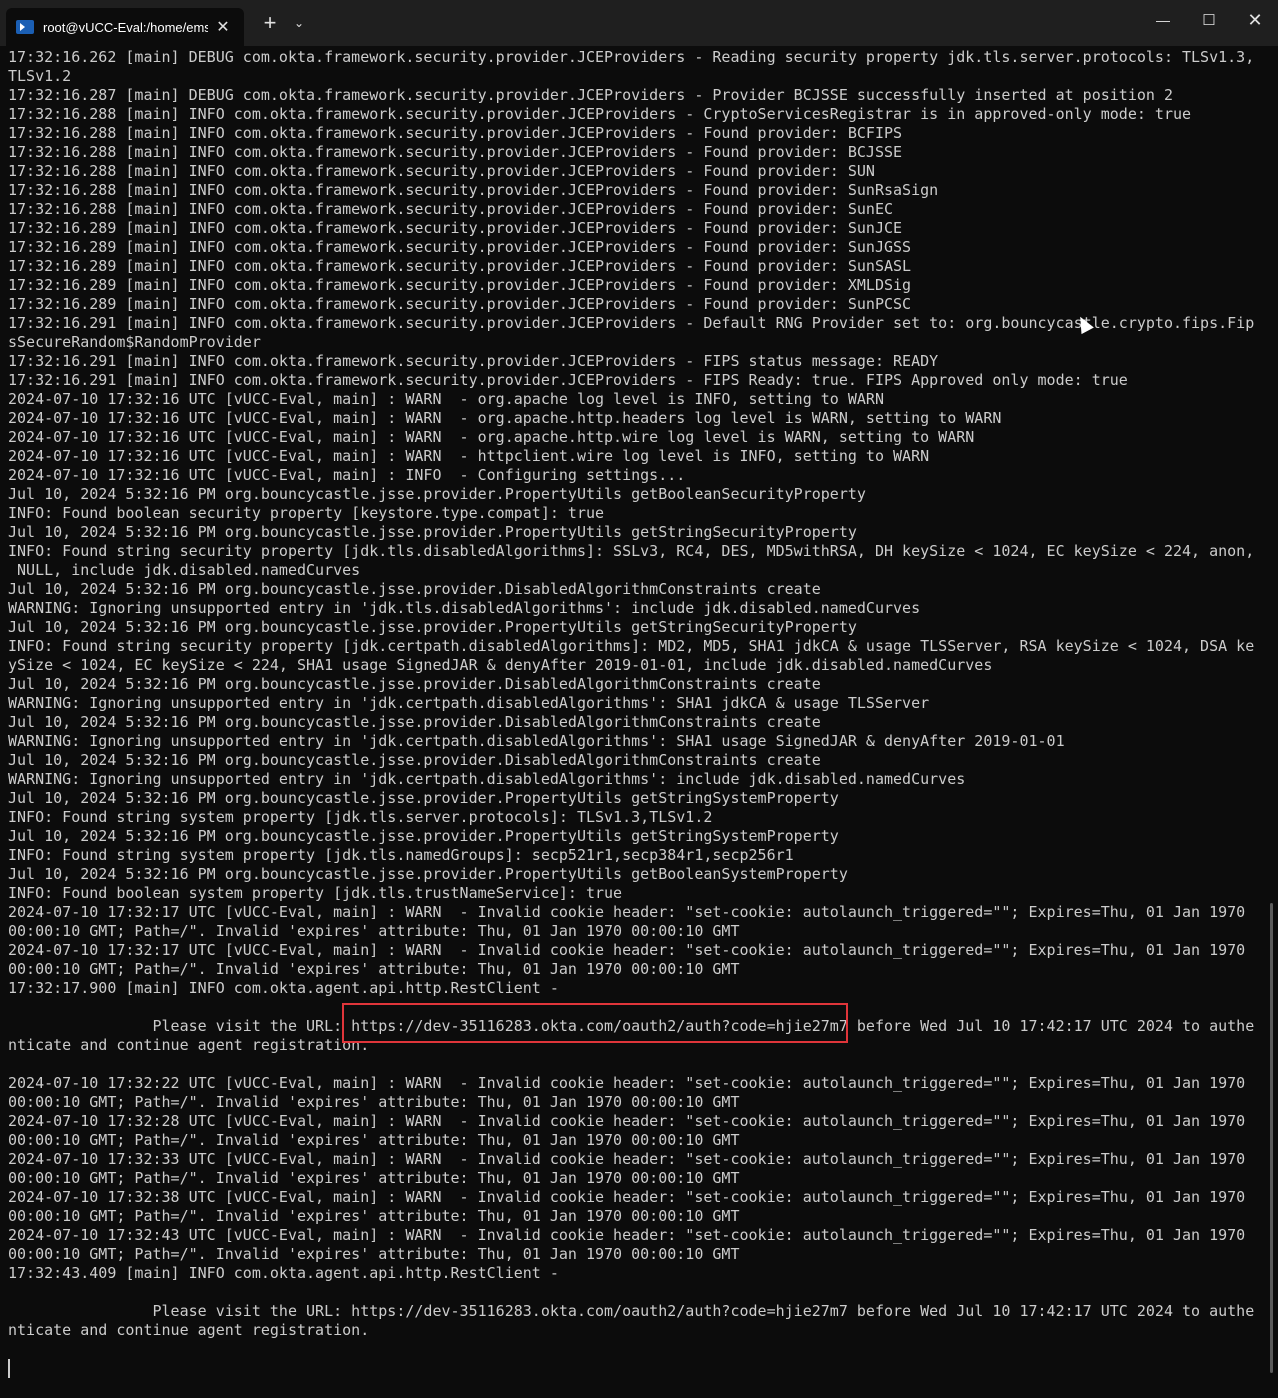 The height and width of the screenshot is (1398, 1278). Describe the element at coordinates (40, 76) in the screenshot. I see `terminal-line: TLSv1.2` at that location.